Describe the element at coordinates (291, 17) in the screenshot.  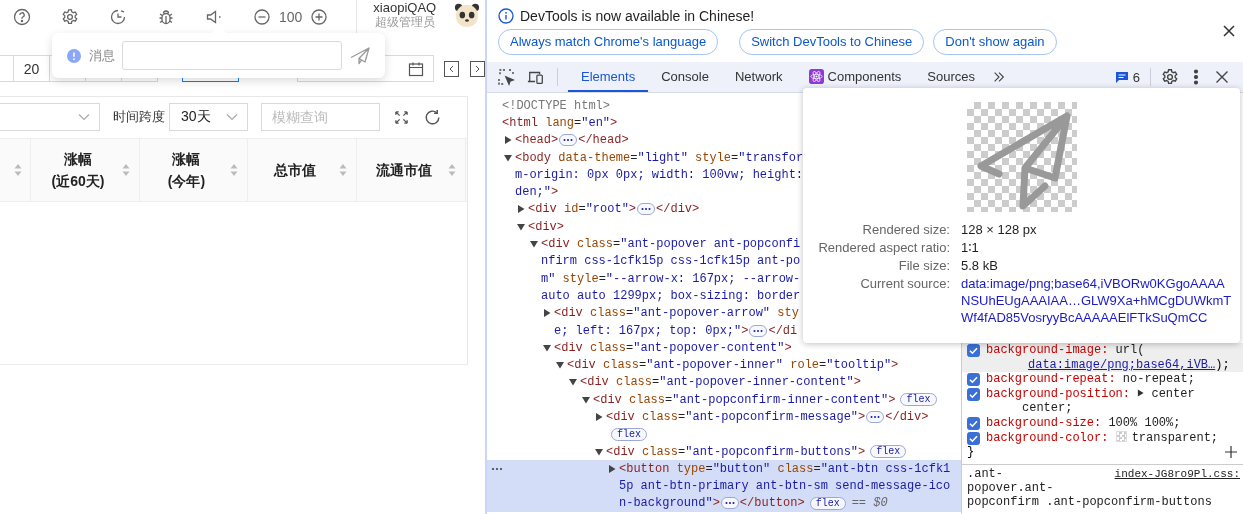
I see `zoom-level: 100` at that location.